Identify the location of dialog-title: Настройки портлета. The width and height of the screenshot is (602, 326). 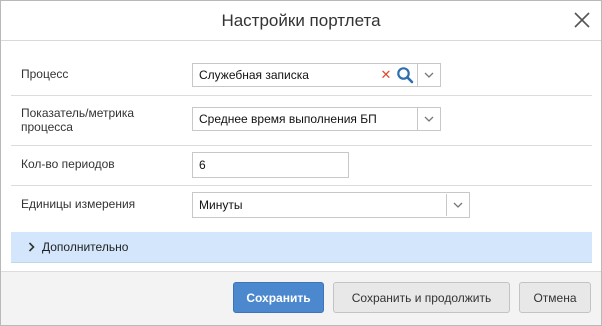
(301, 20).